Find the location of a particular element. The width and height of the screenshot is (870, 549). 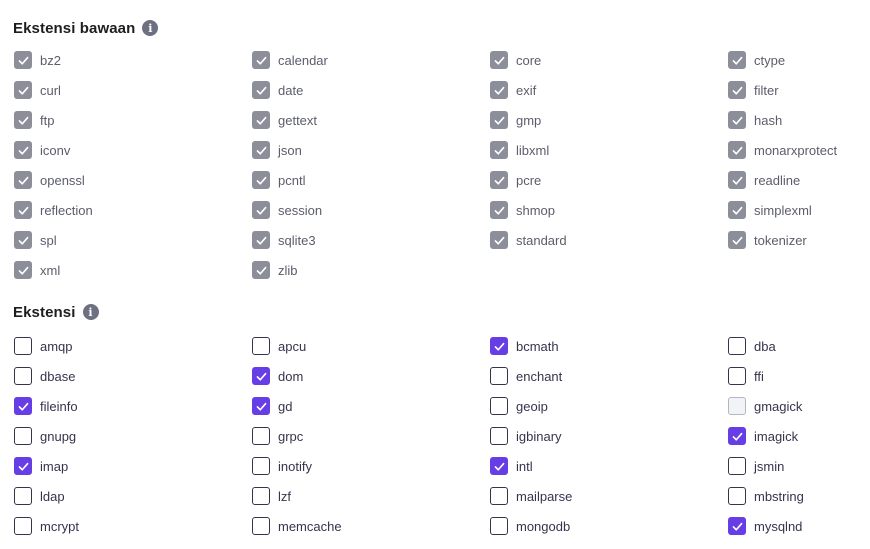

extension-label: libxml is located at coordinates (533, 150).